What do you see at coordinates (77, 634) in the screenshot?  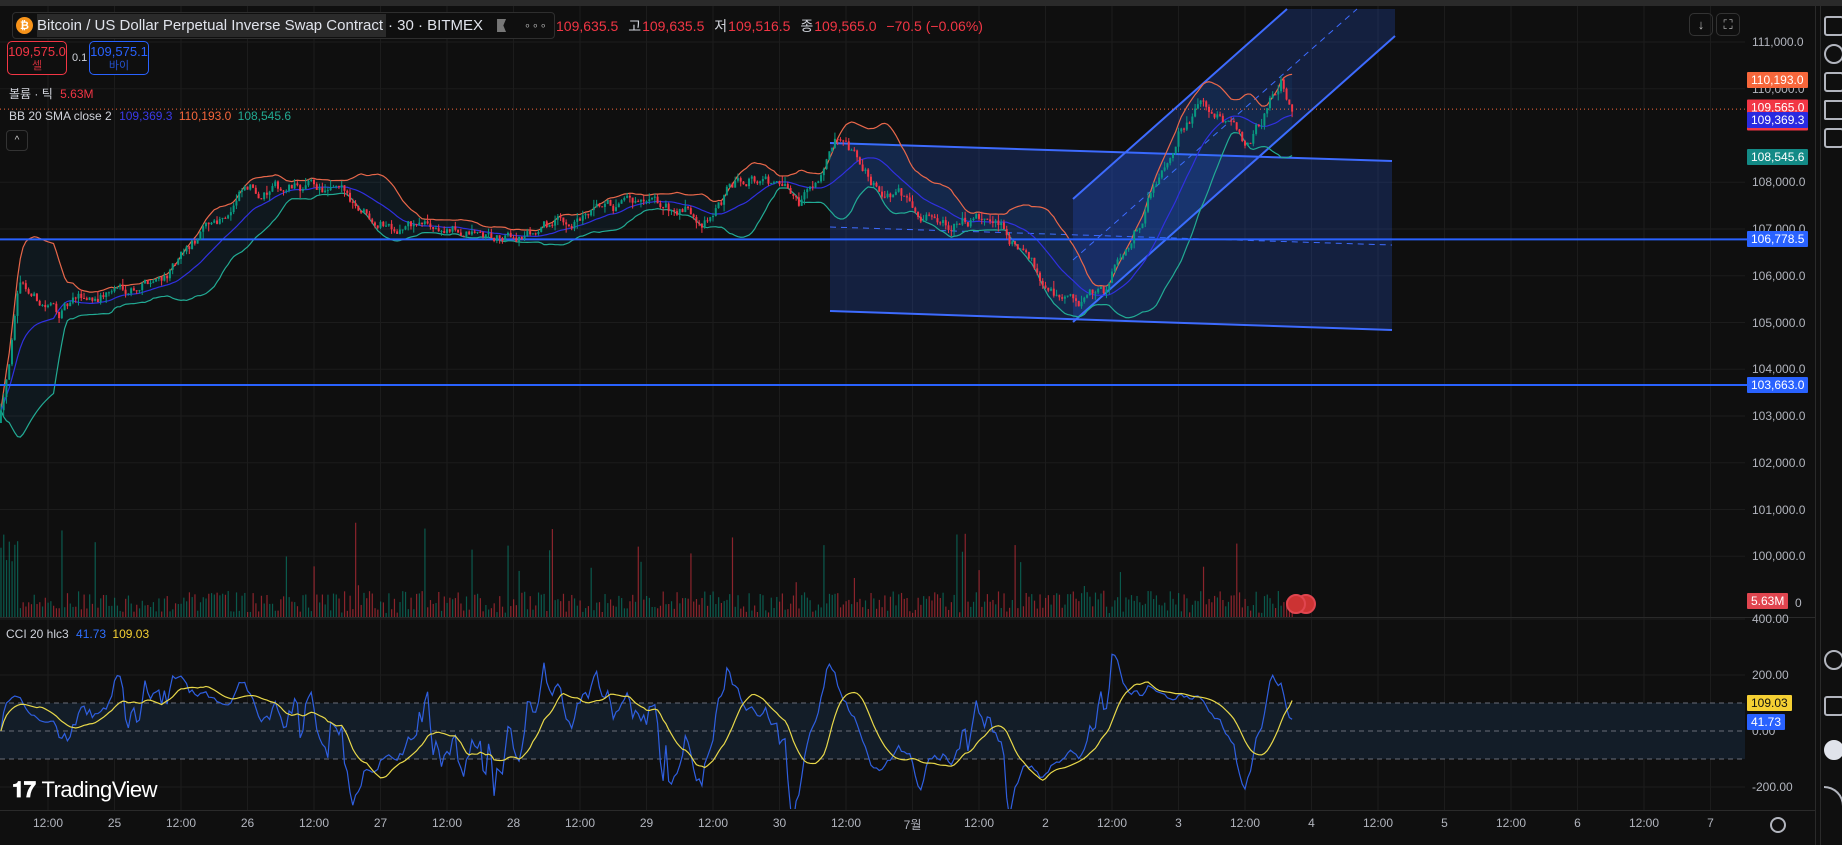 I see `cci-legend: CCI 20 hlc3 41.73 109.03` at bounding box center [77, 634].